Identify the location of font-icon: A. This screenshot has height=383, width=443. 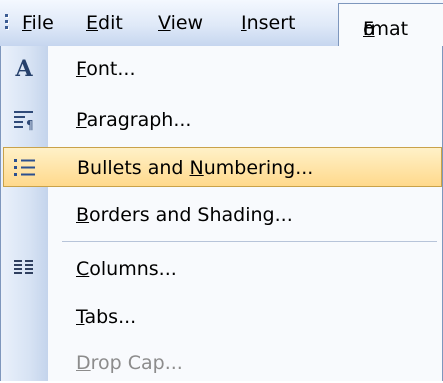
(24, 69).